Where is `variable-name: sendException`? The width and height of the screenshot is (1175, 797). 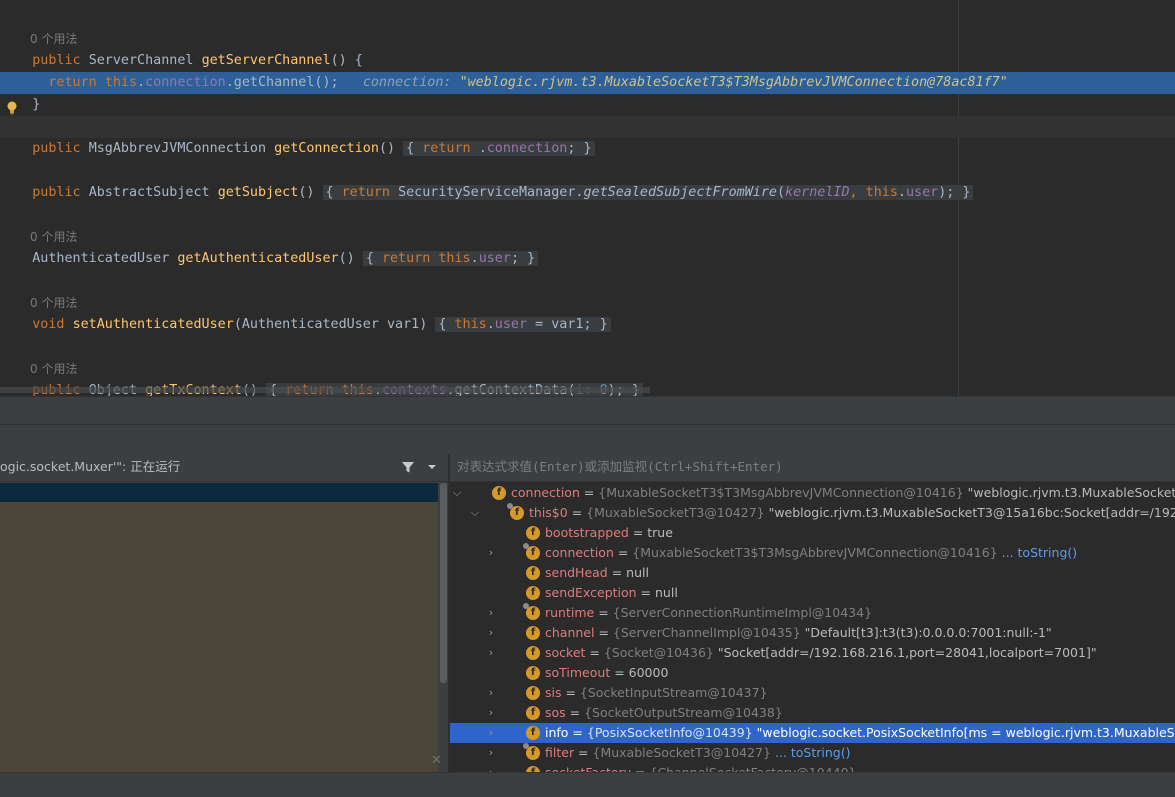 variable-name: sendException is located at coordinates (591, 592).